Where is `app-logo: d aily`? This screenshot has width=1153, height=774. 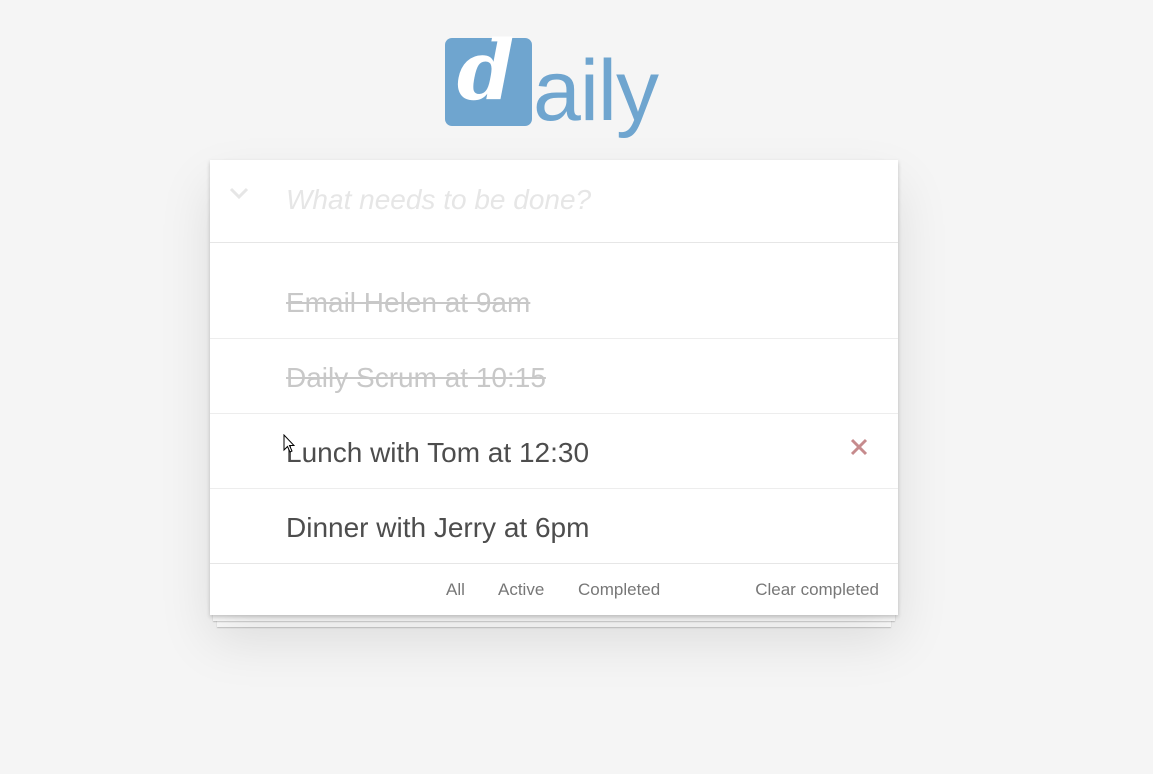 app-logo: d aily is located at coordinates (560, 89).